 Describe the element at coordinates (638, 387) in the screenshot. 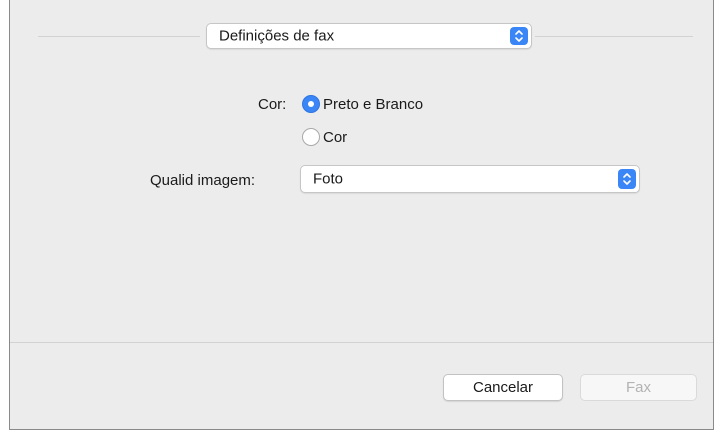

I see `fax-button: Fax` at that location.